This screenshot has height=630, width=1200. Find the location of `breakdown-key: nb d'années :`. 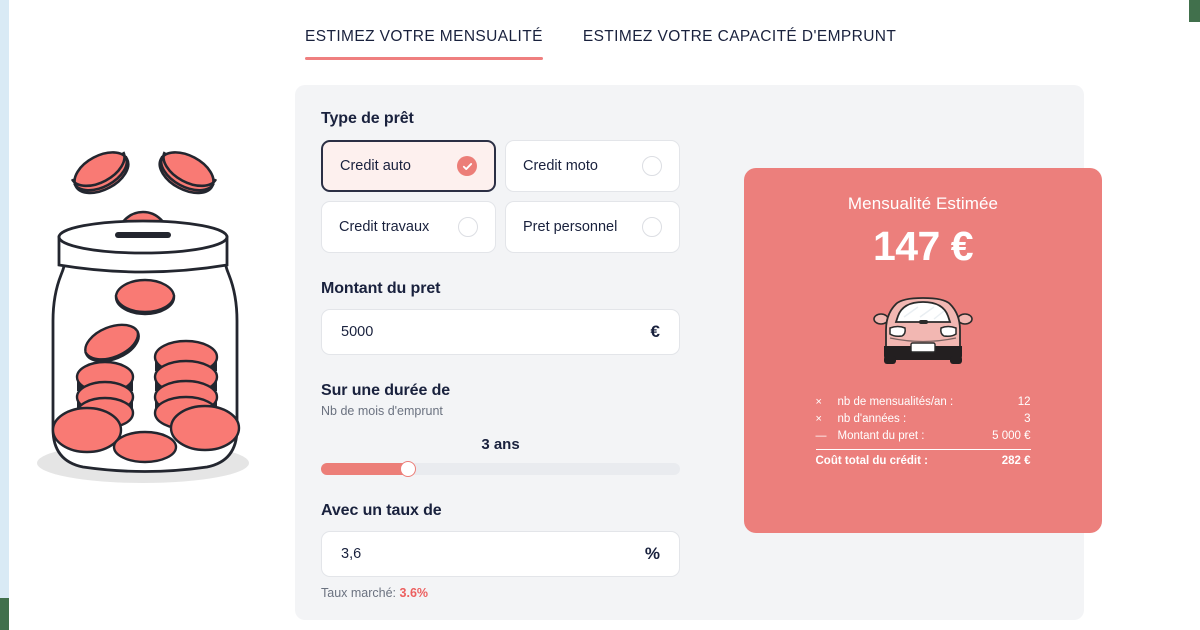

breakdown-key: nb d'années : is located at coordinates (872, 418).